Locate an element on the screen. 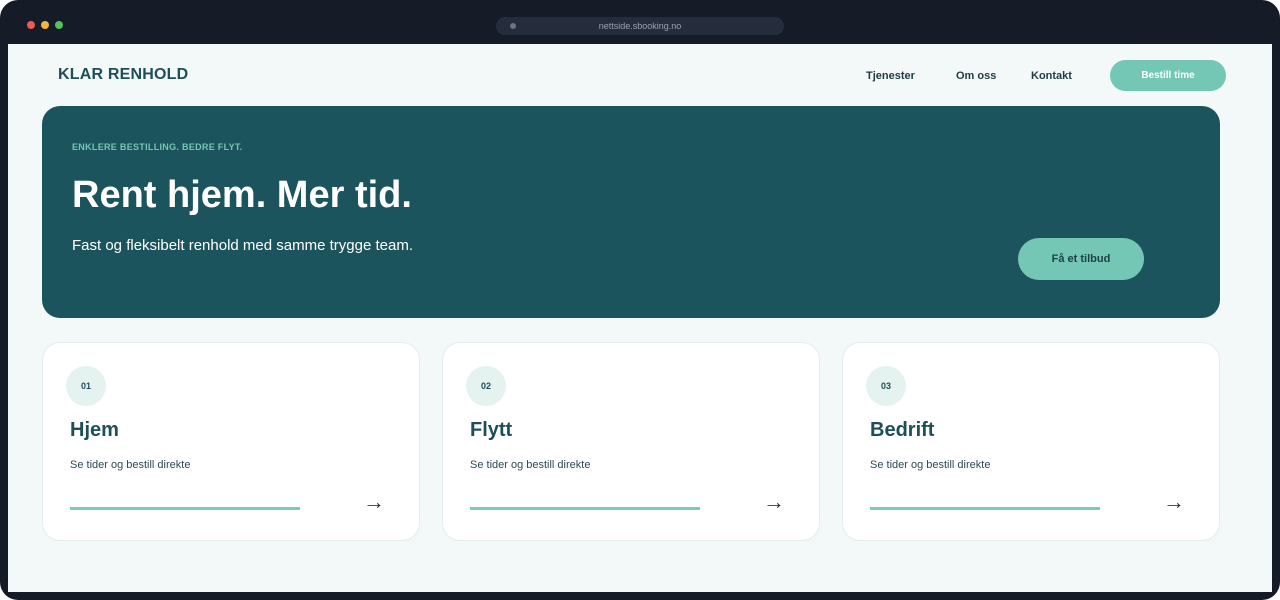 This screenshot has height=600, width=1280. hero-eyebrow: ENKLERE BESTILLING. BEDRE FLYT. is located at coordinates (157, 147).